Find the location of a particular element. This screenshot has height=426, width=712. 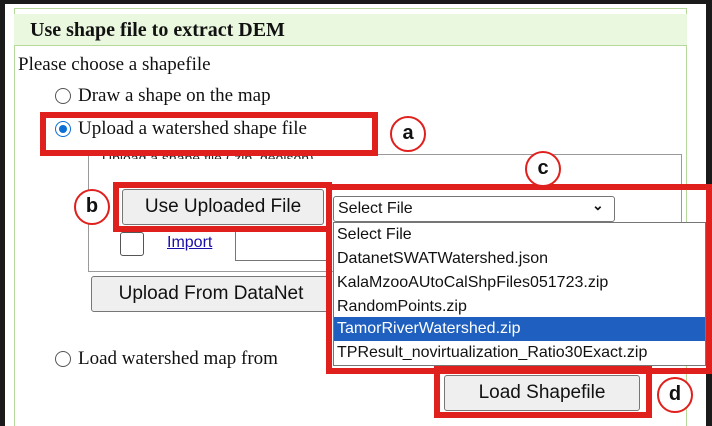

radio-draw-shape-label: Draw a shape on the map is located at coordinates (174, 96).